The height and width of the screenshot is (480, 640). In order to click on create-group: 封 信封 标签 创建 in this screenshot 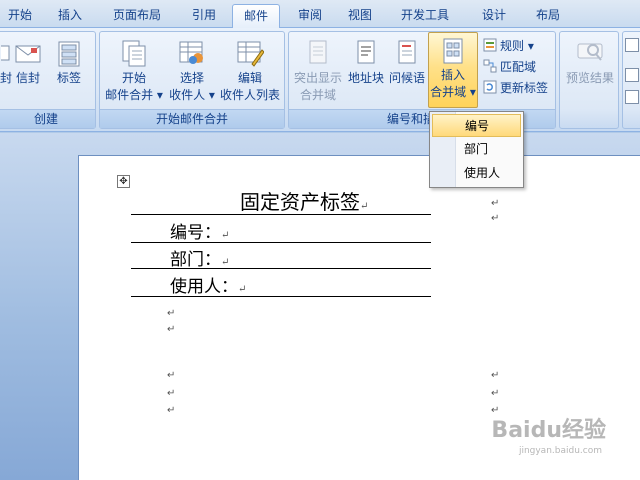, I will do `click(48, 80)`.